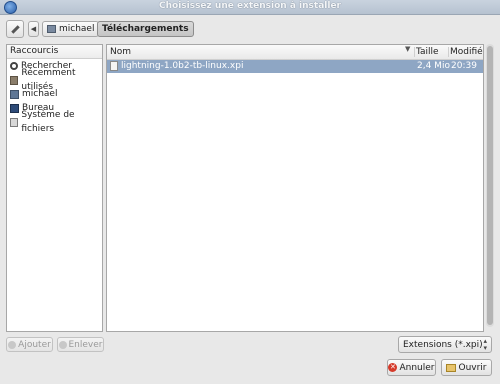  What do you see at coordinates (85, 344) in the screenshot?
I see `remove-label: Enlever` at bounding box center [85, 344].